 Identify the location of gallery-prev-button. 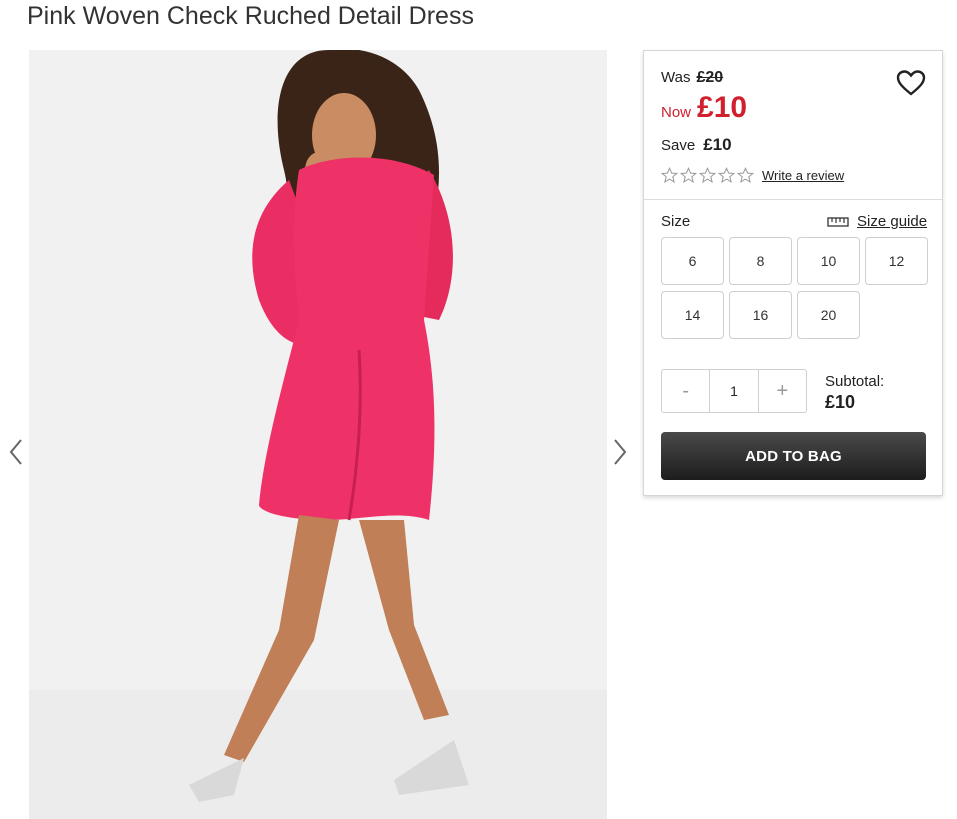
(16, 452).